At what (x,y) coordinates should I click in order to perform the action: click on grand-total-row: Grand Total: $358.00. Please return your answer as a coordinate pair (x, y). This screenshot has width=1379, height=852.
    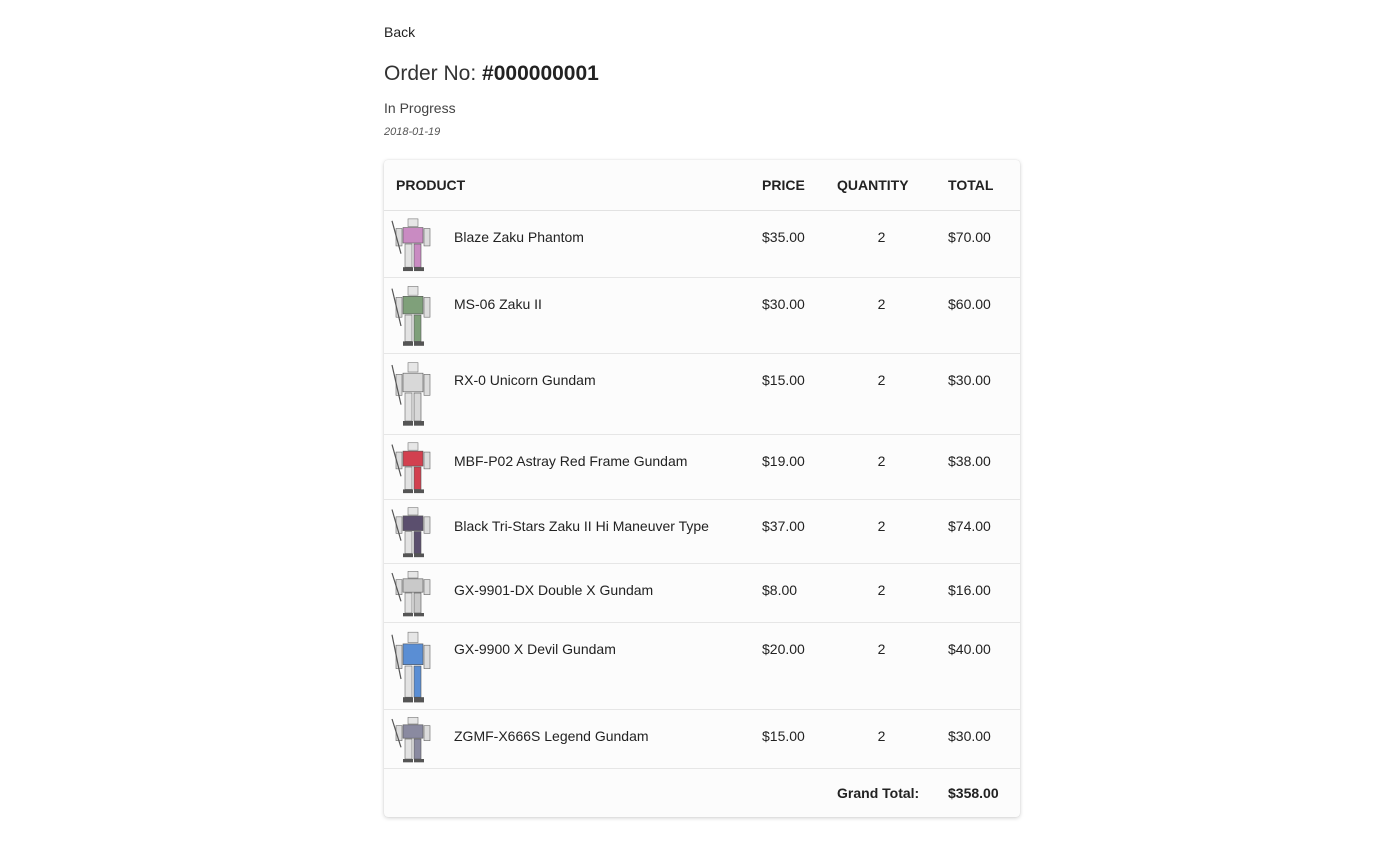
    Looking at the image, I should click on (702, 793).